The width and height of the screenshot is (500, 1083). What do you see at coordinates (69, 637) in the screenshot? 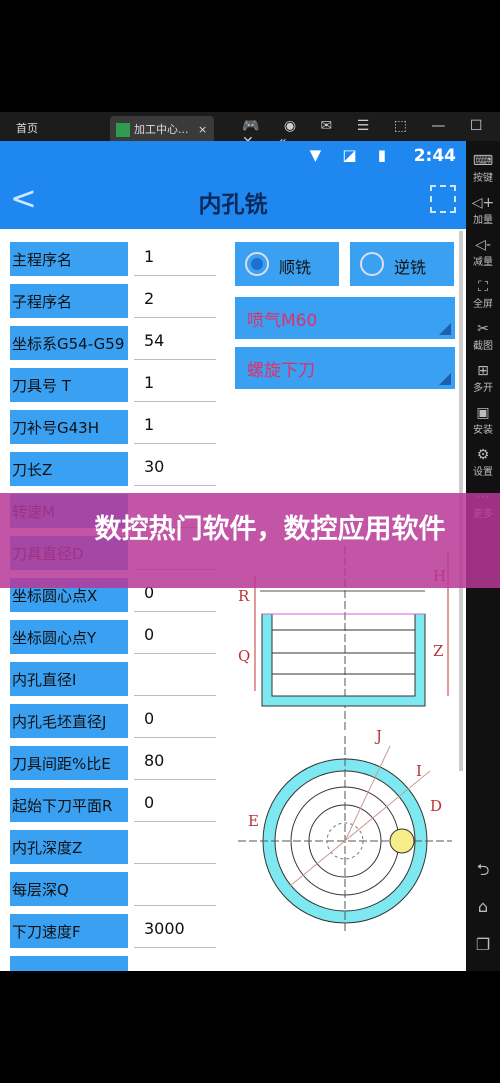
I see `field-label: 坐标圆心点Y` at bounding box center [69, 637].